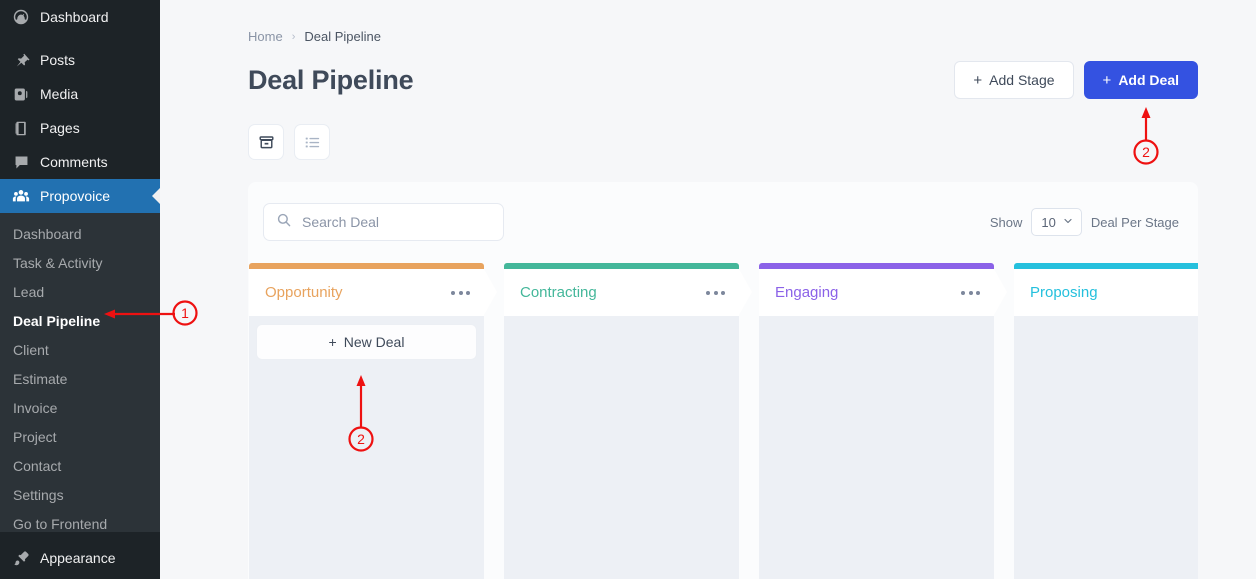  Describe the element at coordinates (156, 196) in the screenshot. I see `sidebar-current-nib` at that location.